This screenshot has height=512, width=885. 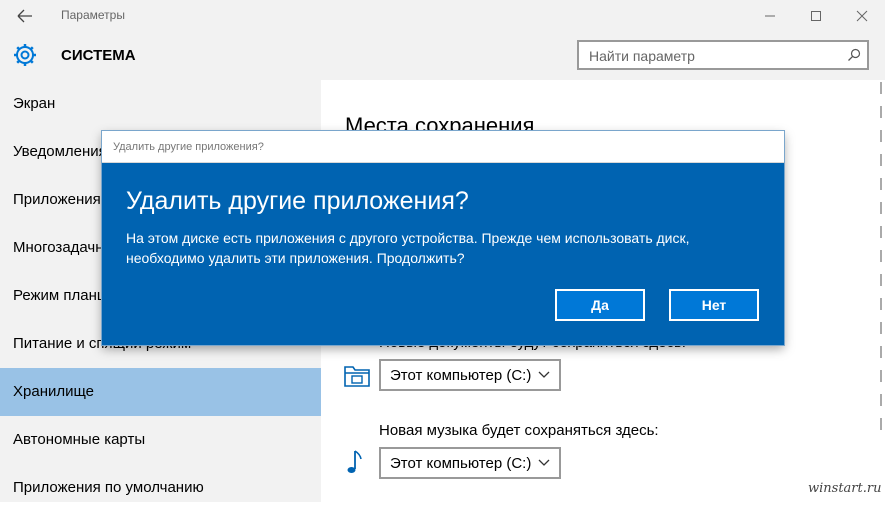 I want to click on maximize-button, so click(x=816, y=16).